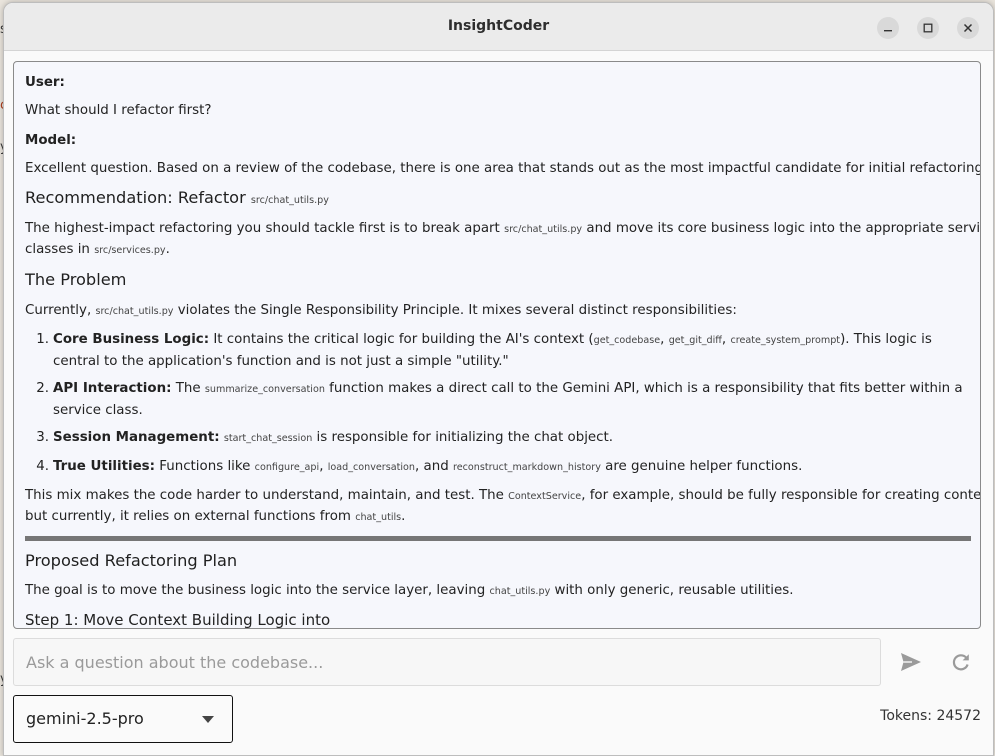  I want to click on inline-code: ContextService, so click(545, 496).